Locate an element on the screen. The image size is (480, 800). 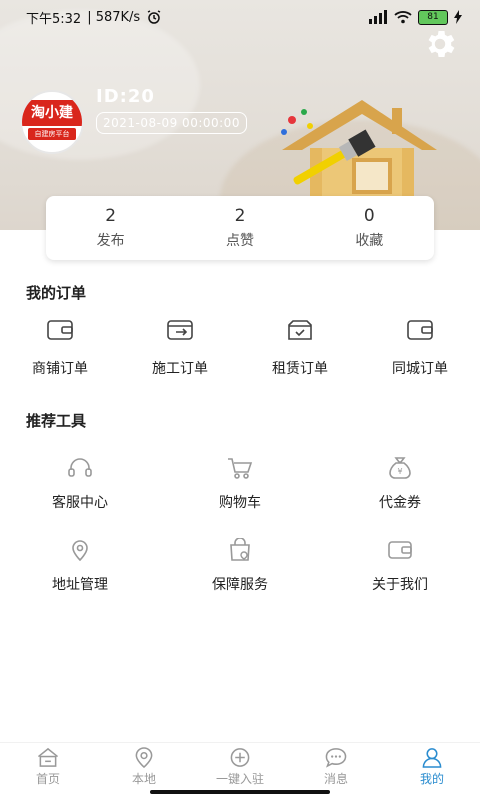
shield-bag-icon is located at coordinates (240, 549).